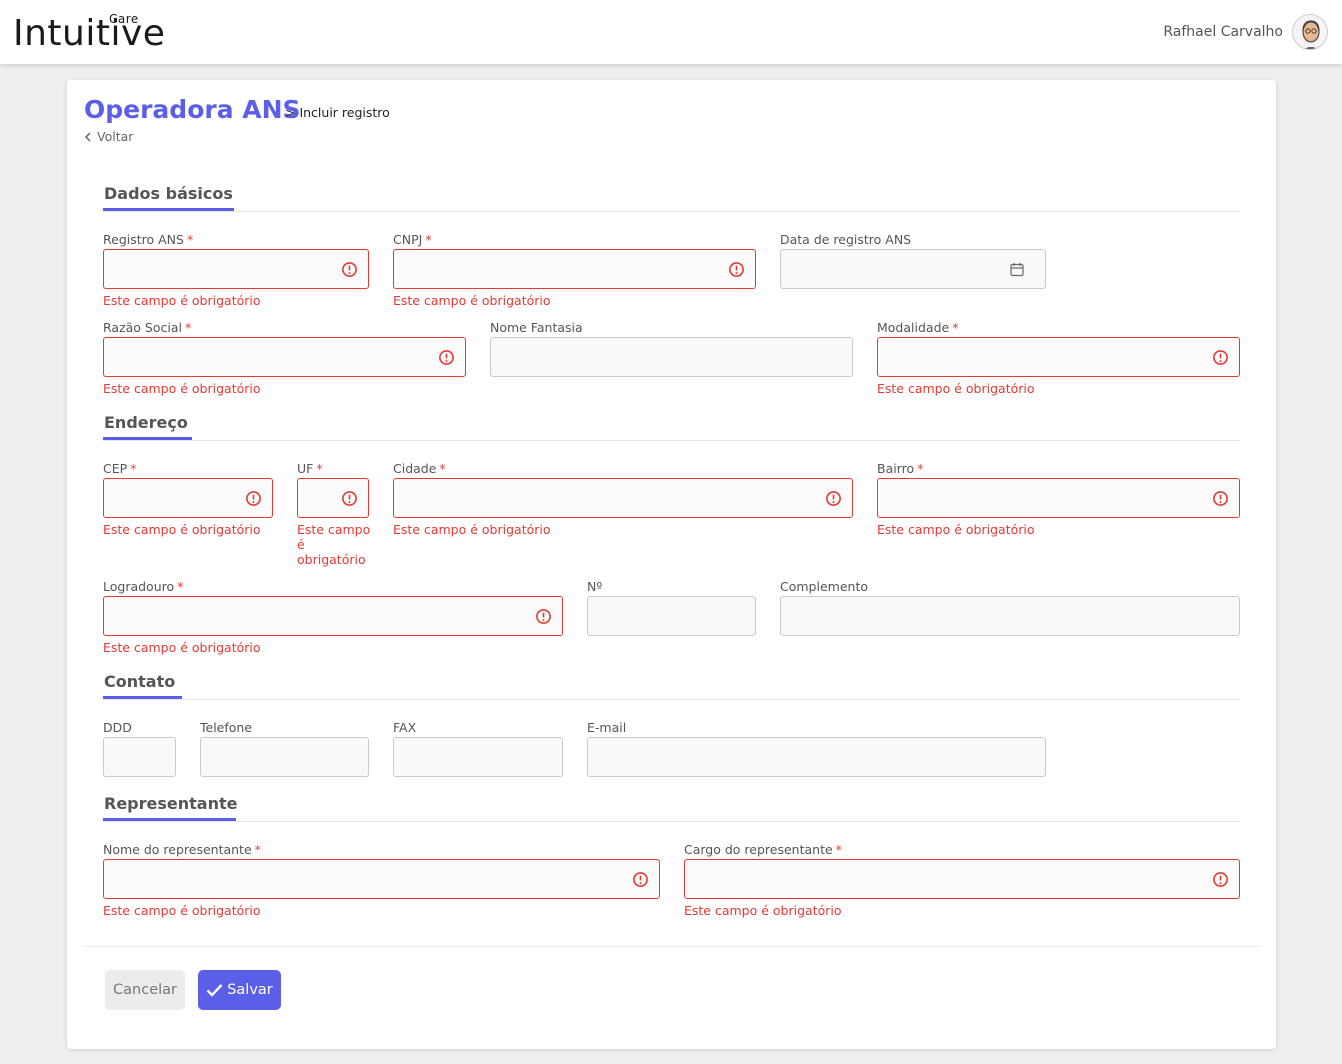 The image size is (1342, 1064). I want to click on label-numero: Nº, so click(595, 586).